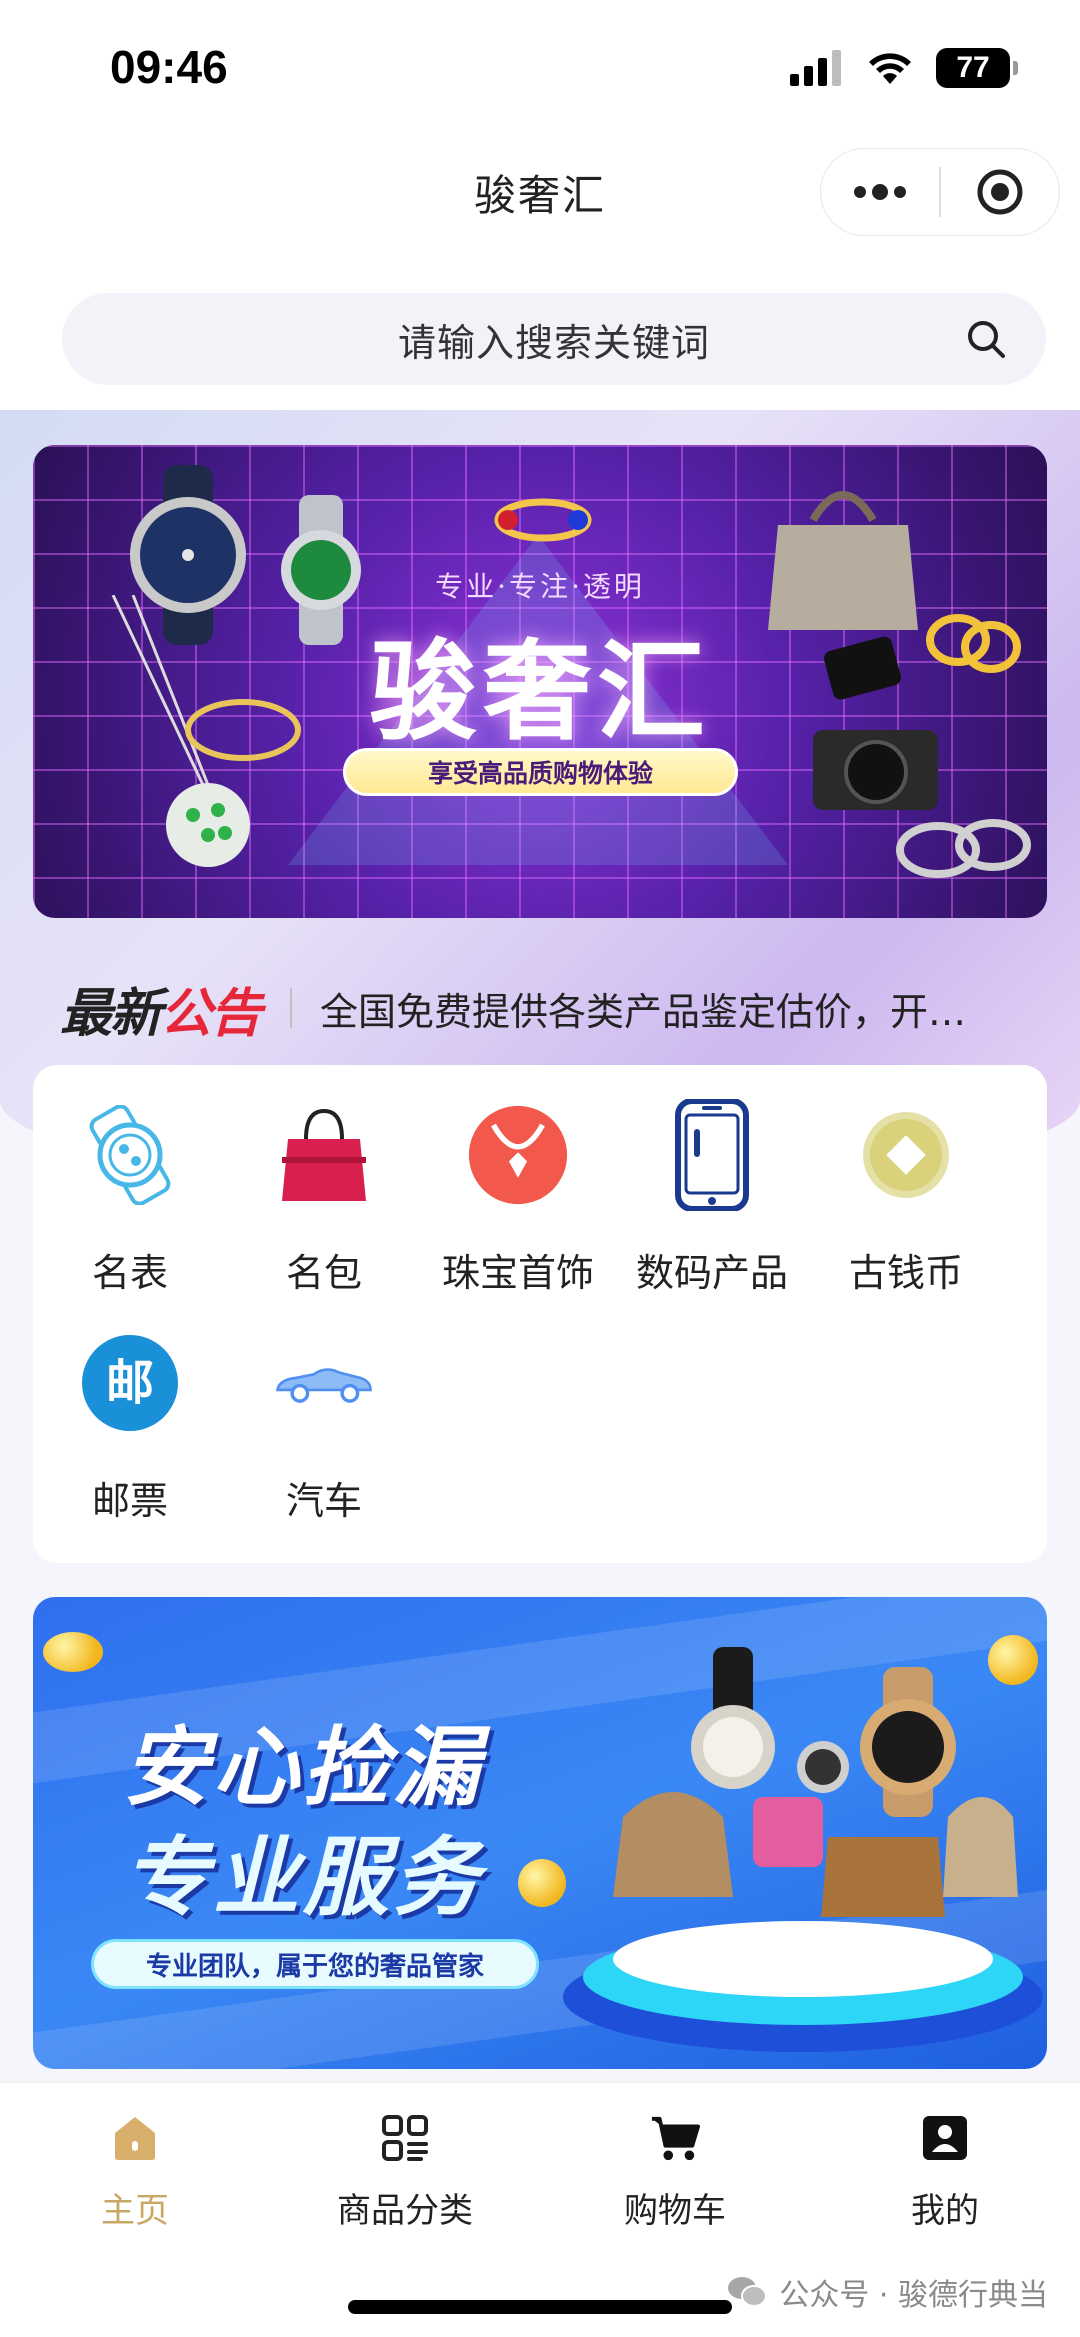 This screenshot has height=2337, width=1080. I want to click on banner-headline-2: 专业服务, so click(303, 1878).